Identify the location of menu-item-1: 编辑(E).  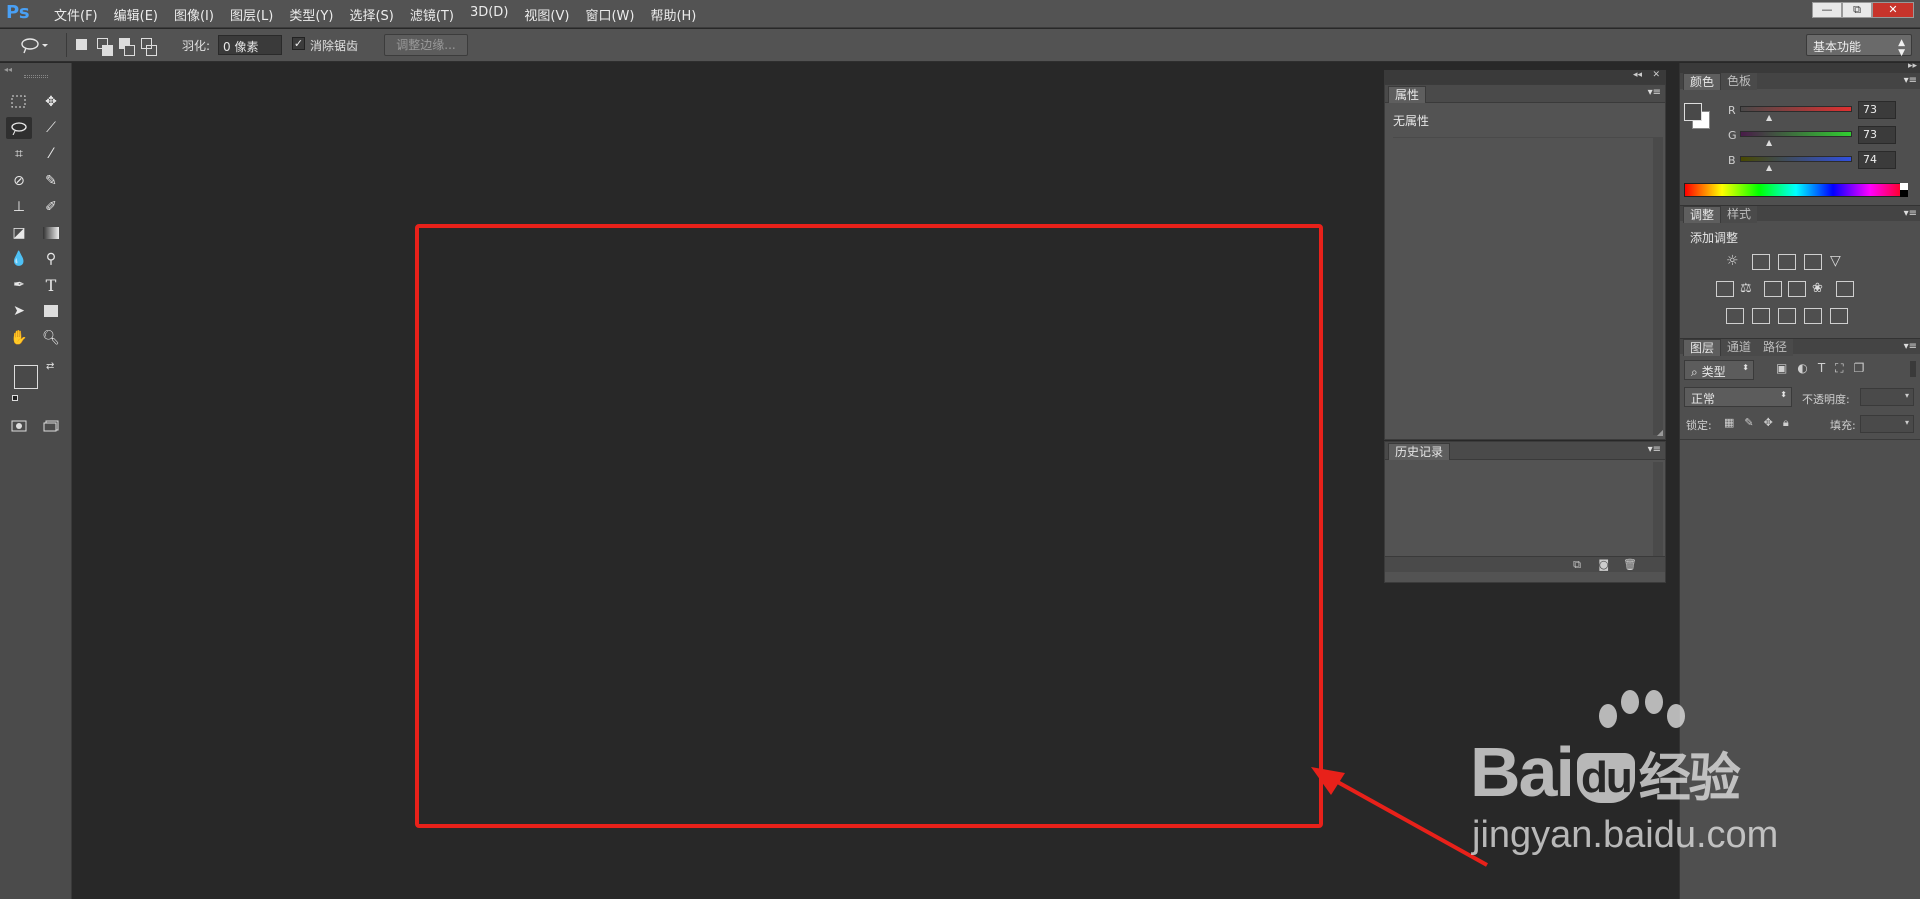
(136, 14).